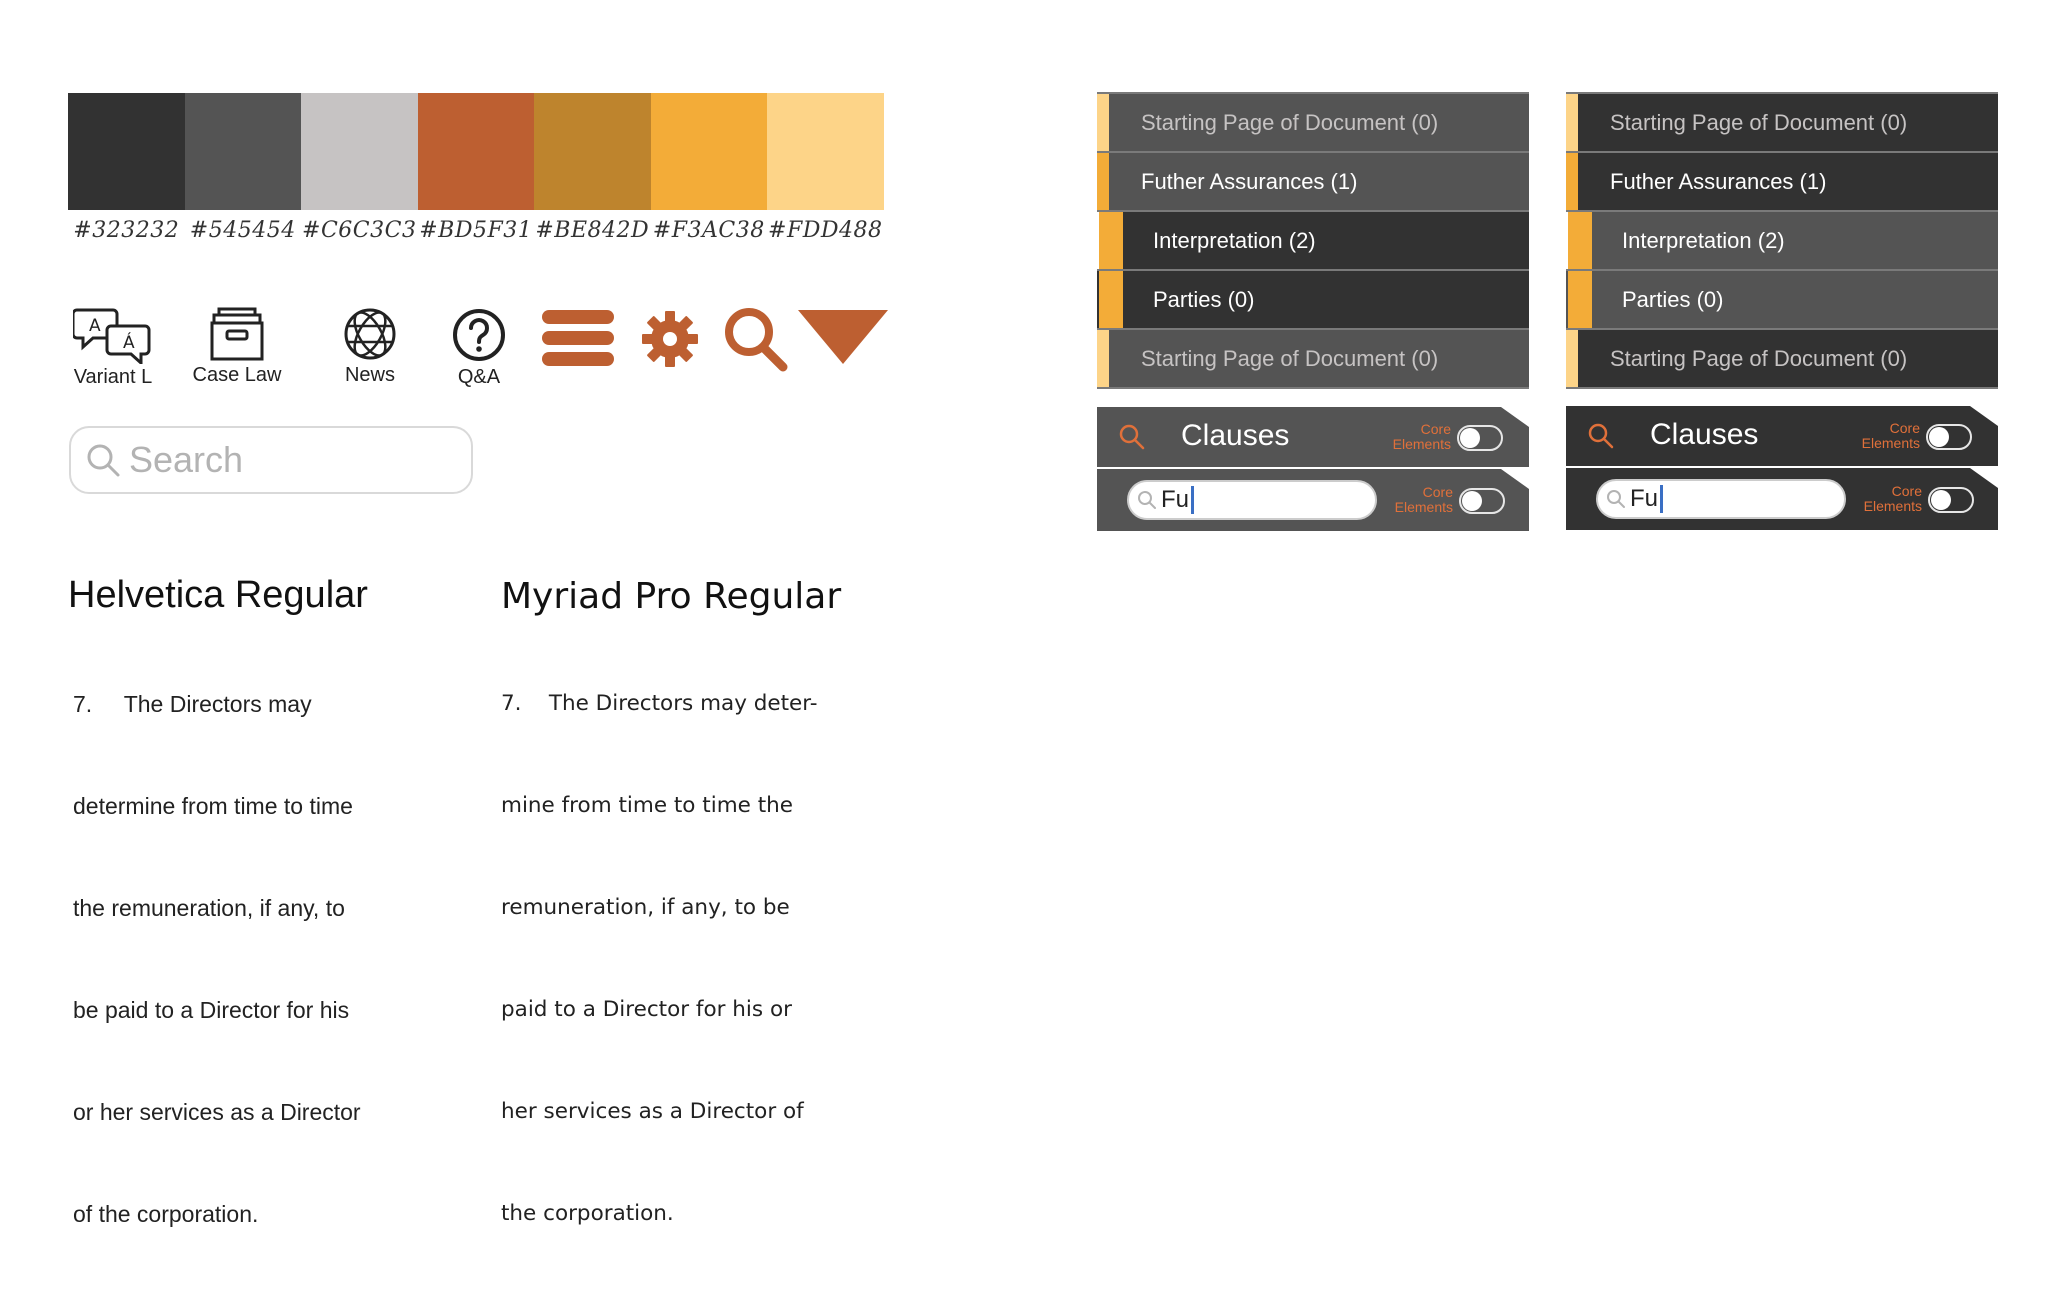  I want to click on helvetica-title: Helvetica Regular, so click(218, 595).